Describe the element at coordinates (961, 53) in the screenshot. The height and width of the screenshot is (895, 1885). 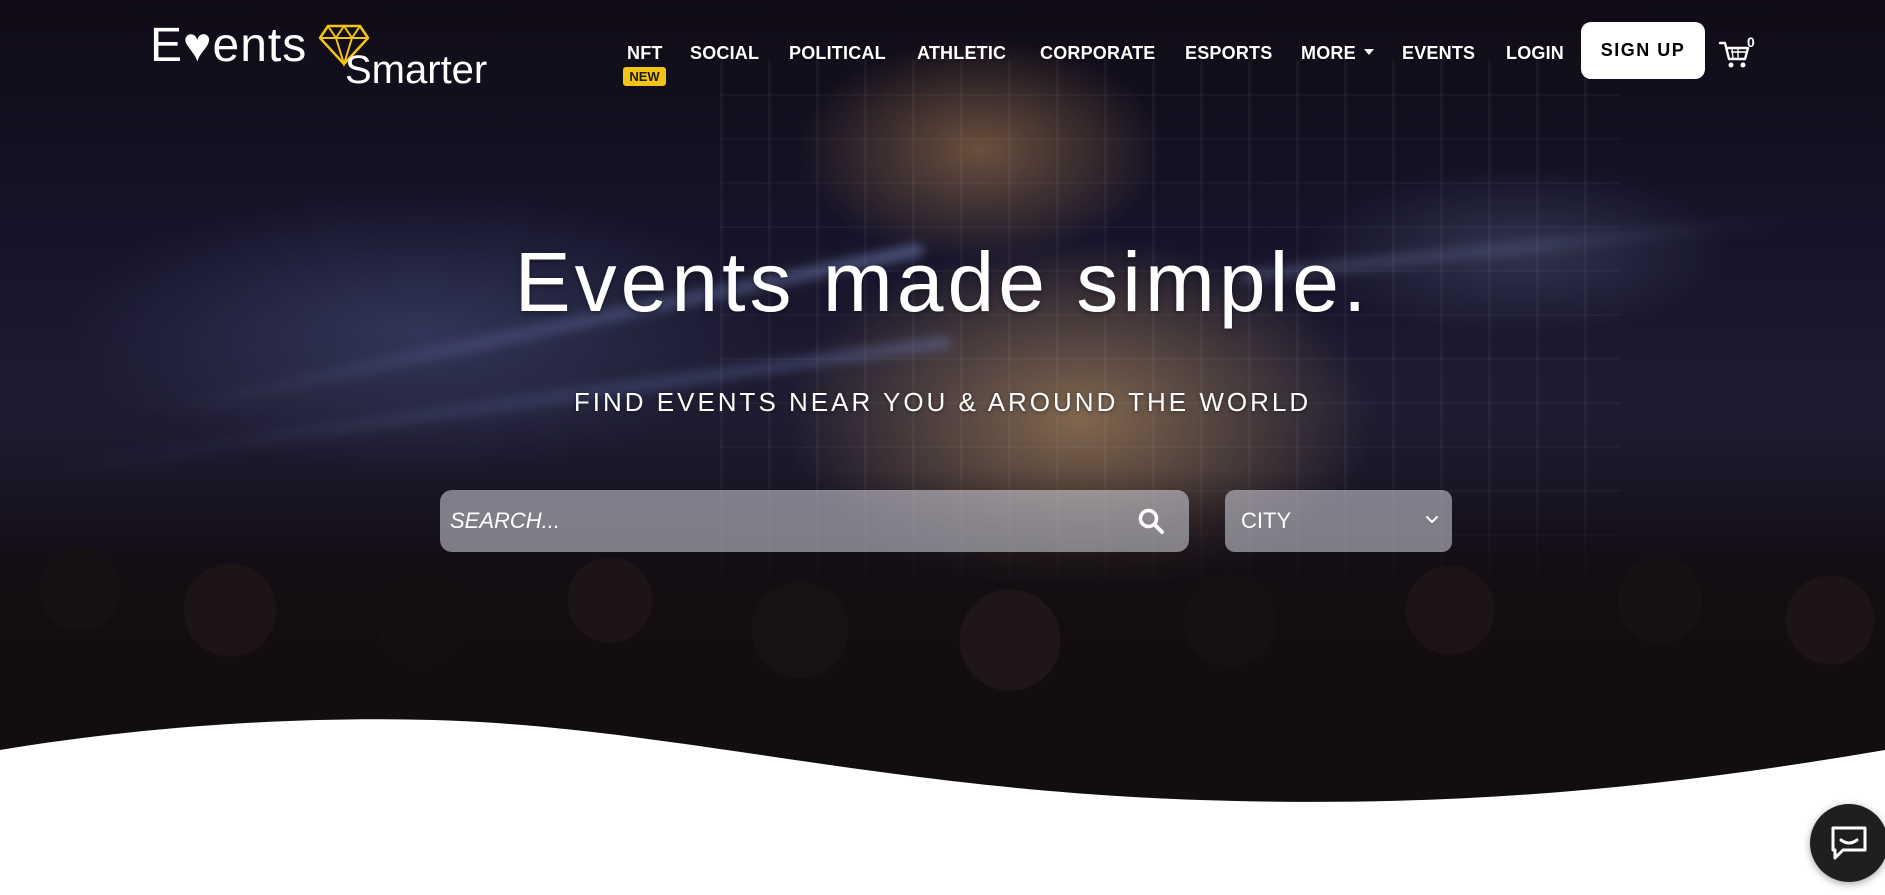
I see `nav-item-athletic: ATHLETIC` at that location.